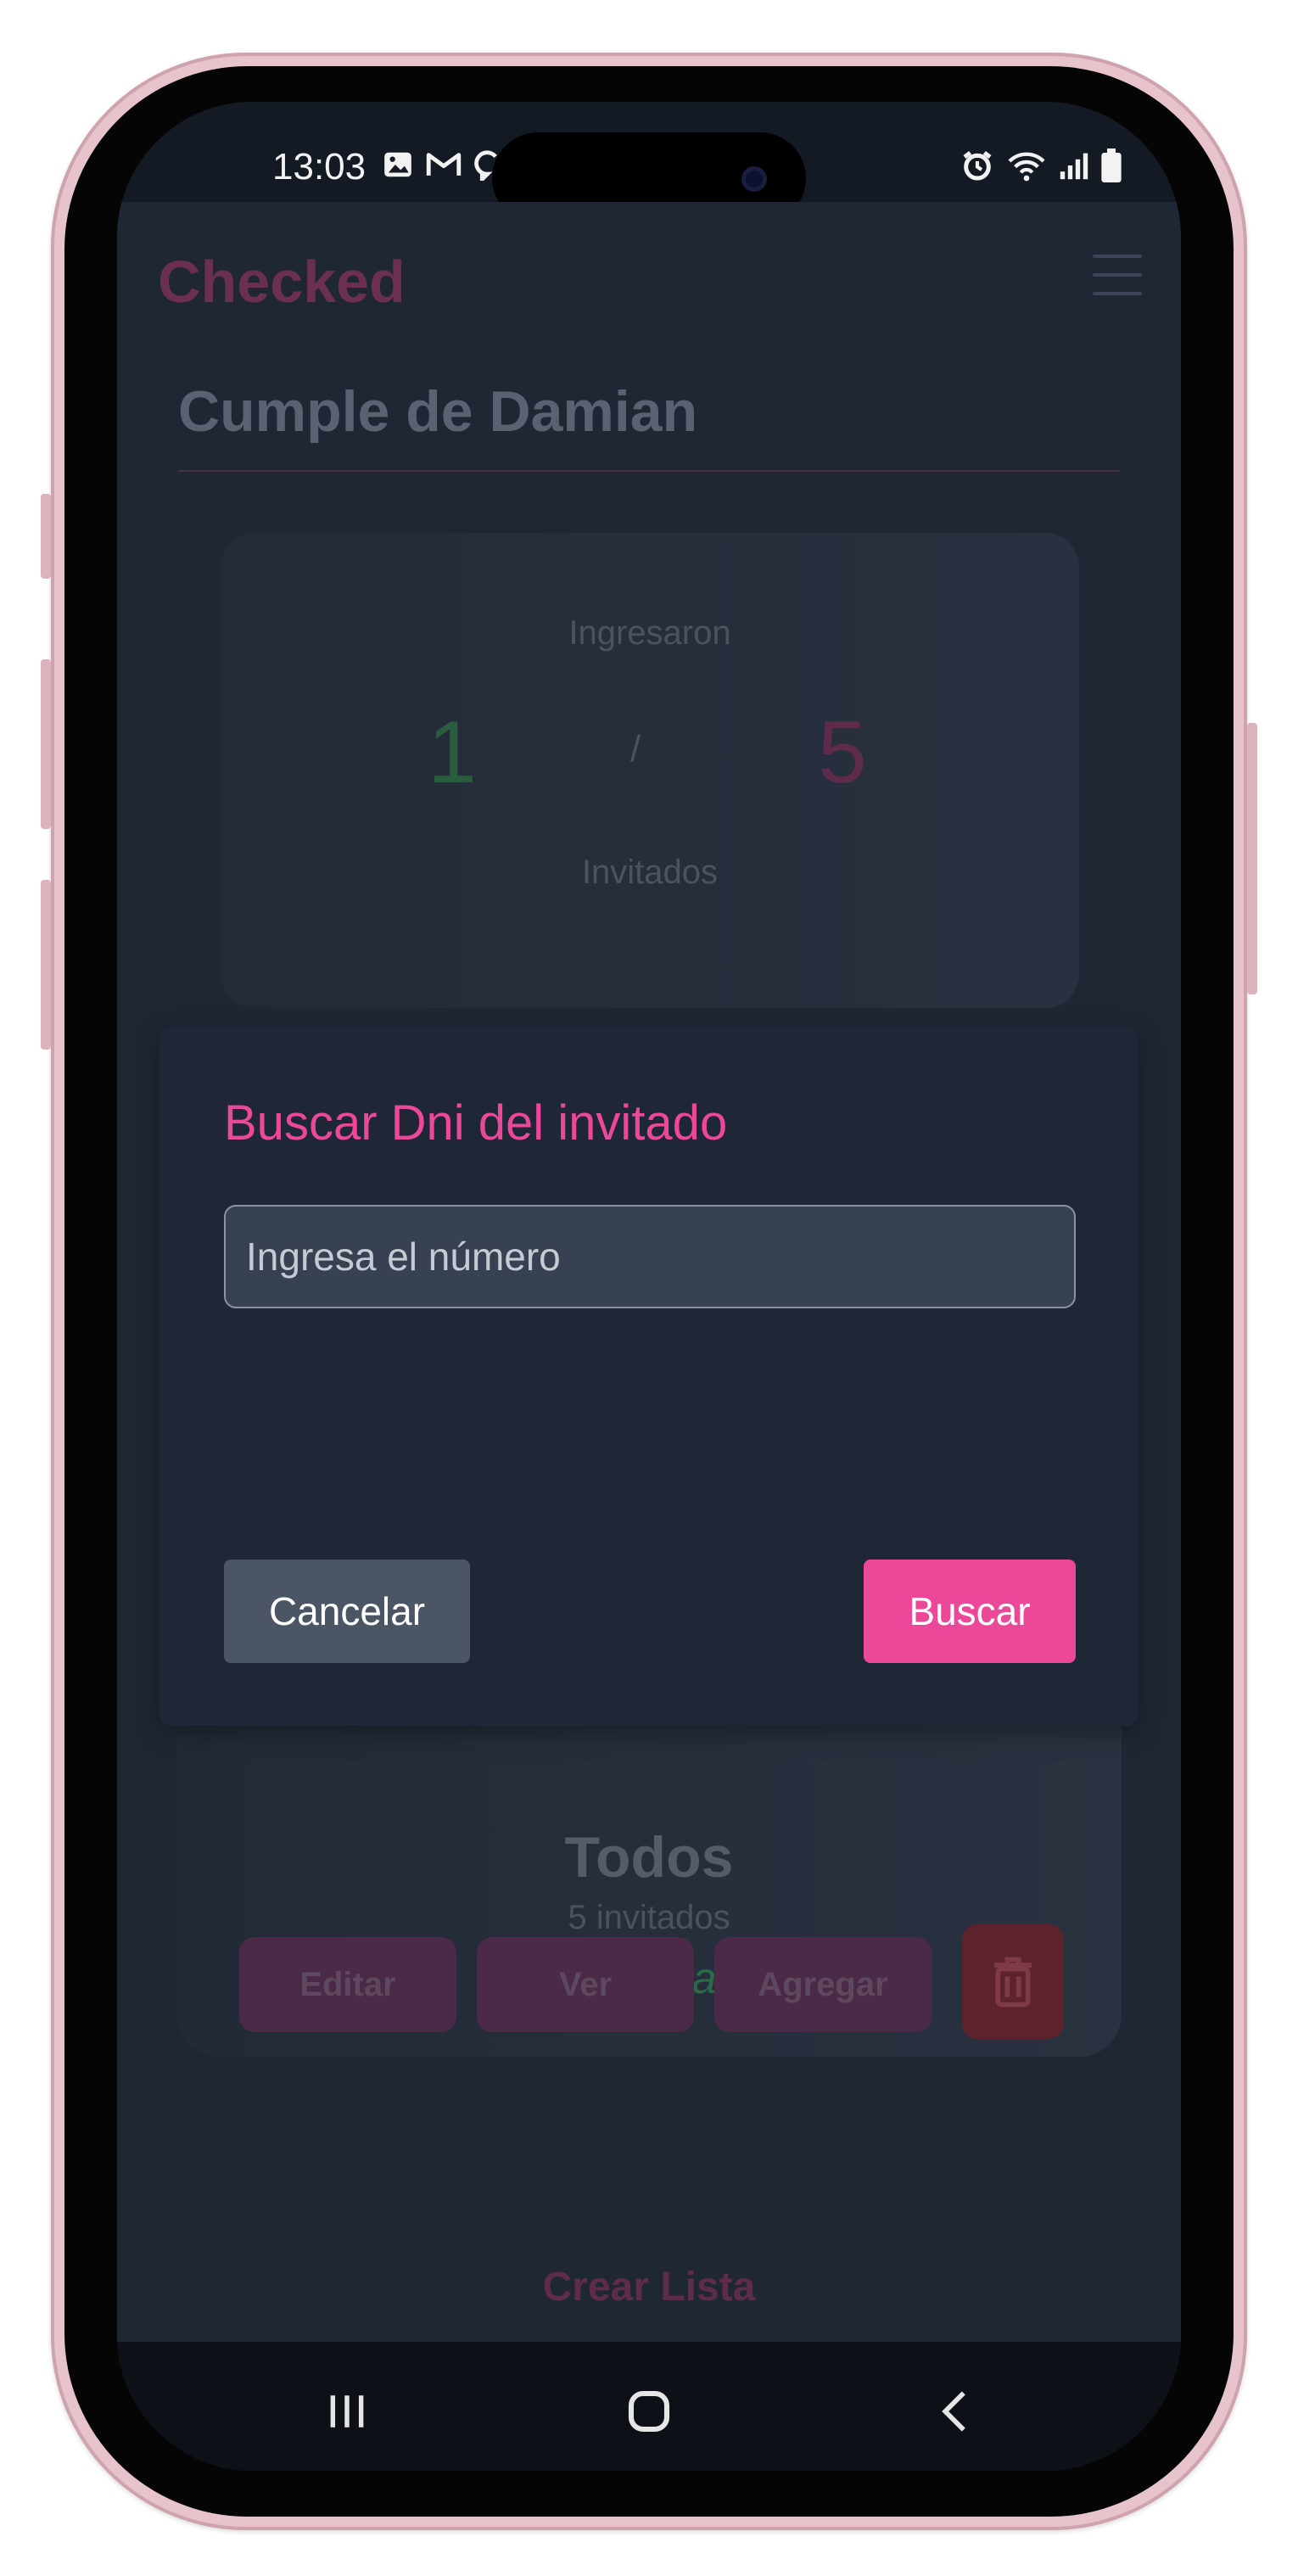 The height and width of the screenshot is (2576, 1298). What do you see at coordinates (649, 2287) in the screenshot?
I see `create-list-link: Crear Lista` at bounding box center [649, 2287].